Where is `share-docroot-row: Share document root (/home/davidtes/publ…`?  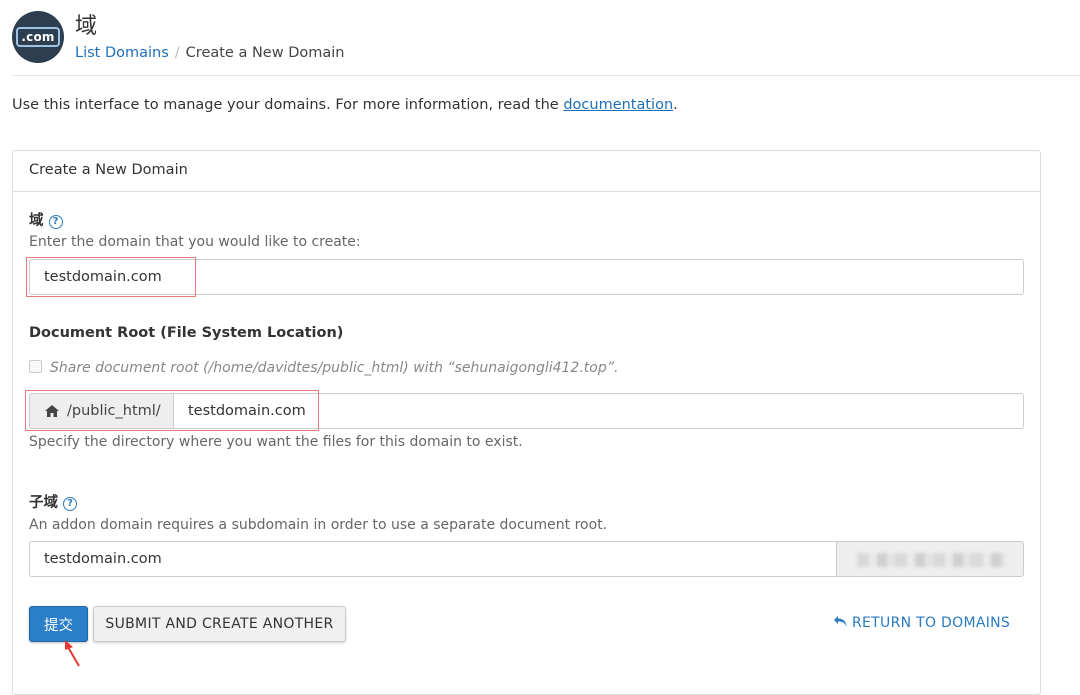 share-docroot-row: Share document root (/home/davidtes/publ… is located at coordinates (323, 368).